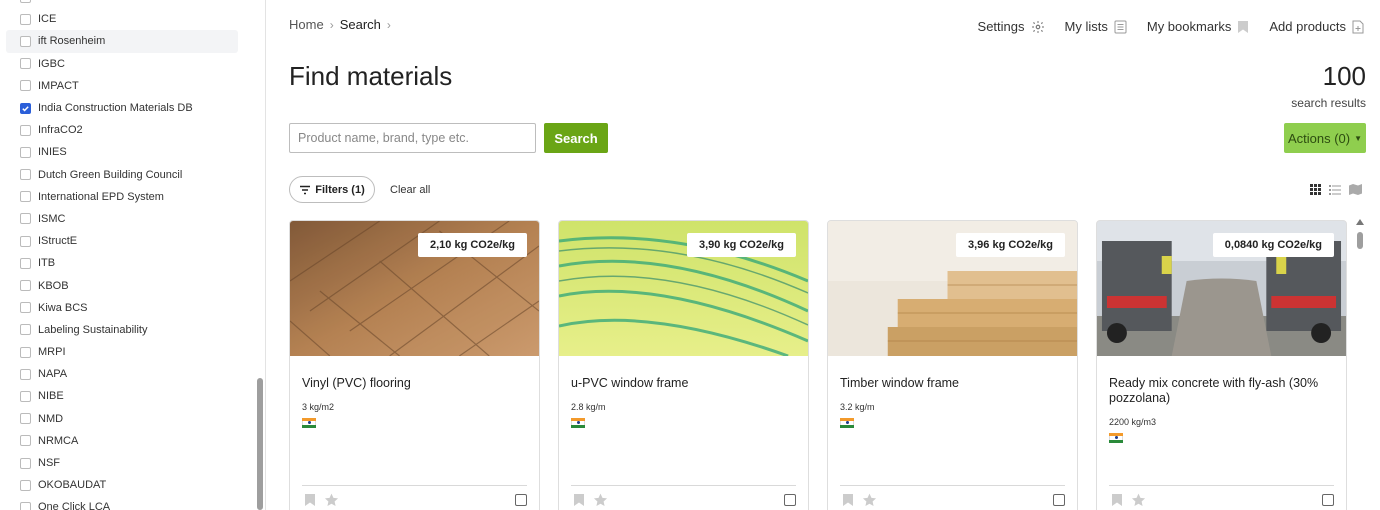 The height and width of the screenshot is (510, 1380). What do you see at coordinates (122, 503) in the screenshot?
I see `filter-item: One Click LCA` at bounding box center [122, 503].